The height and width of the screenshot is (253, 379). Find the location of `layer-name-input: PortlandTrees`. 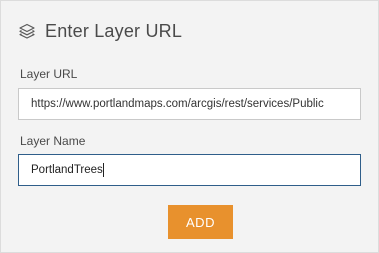

layer-name-input: PortlandTrees is located at coordinates (189, 170).